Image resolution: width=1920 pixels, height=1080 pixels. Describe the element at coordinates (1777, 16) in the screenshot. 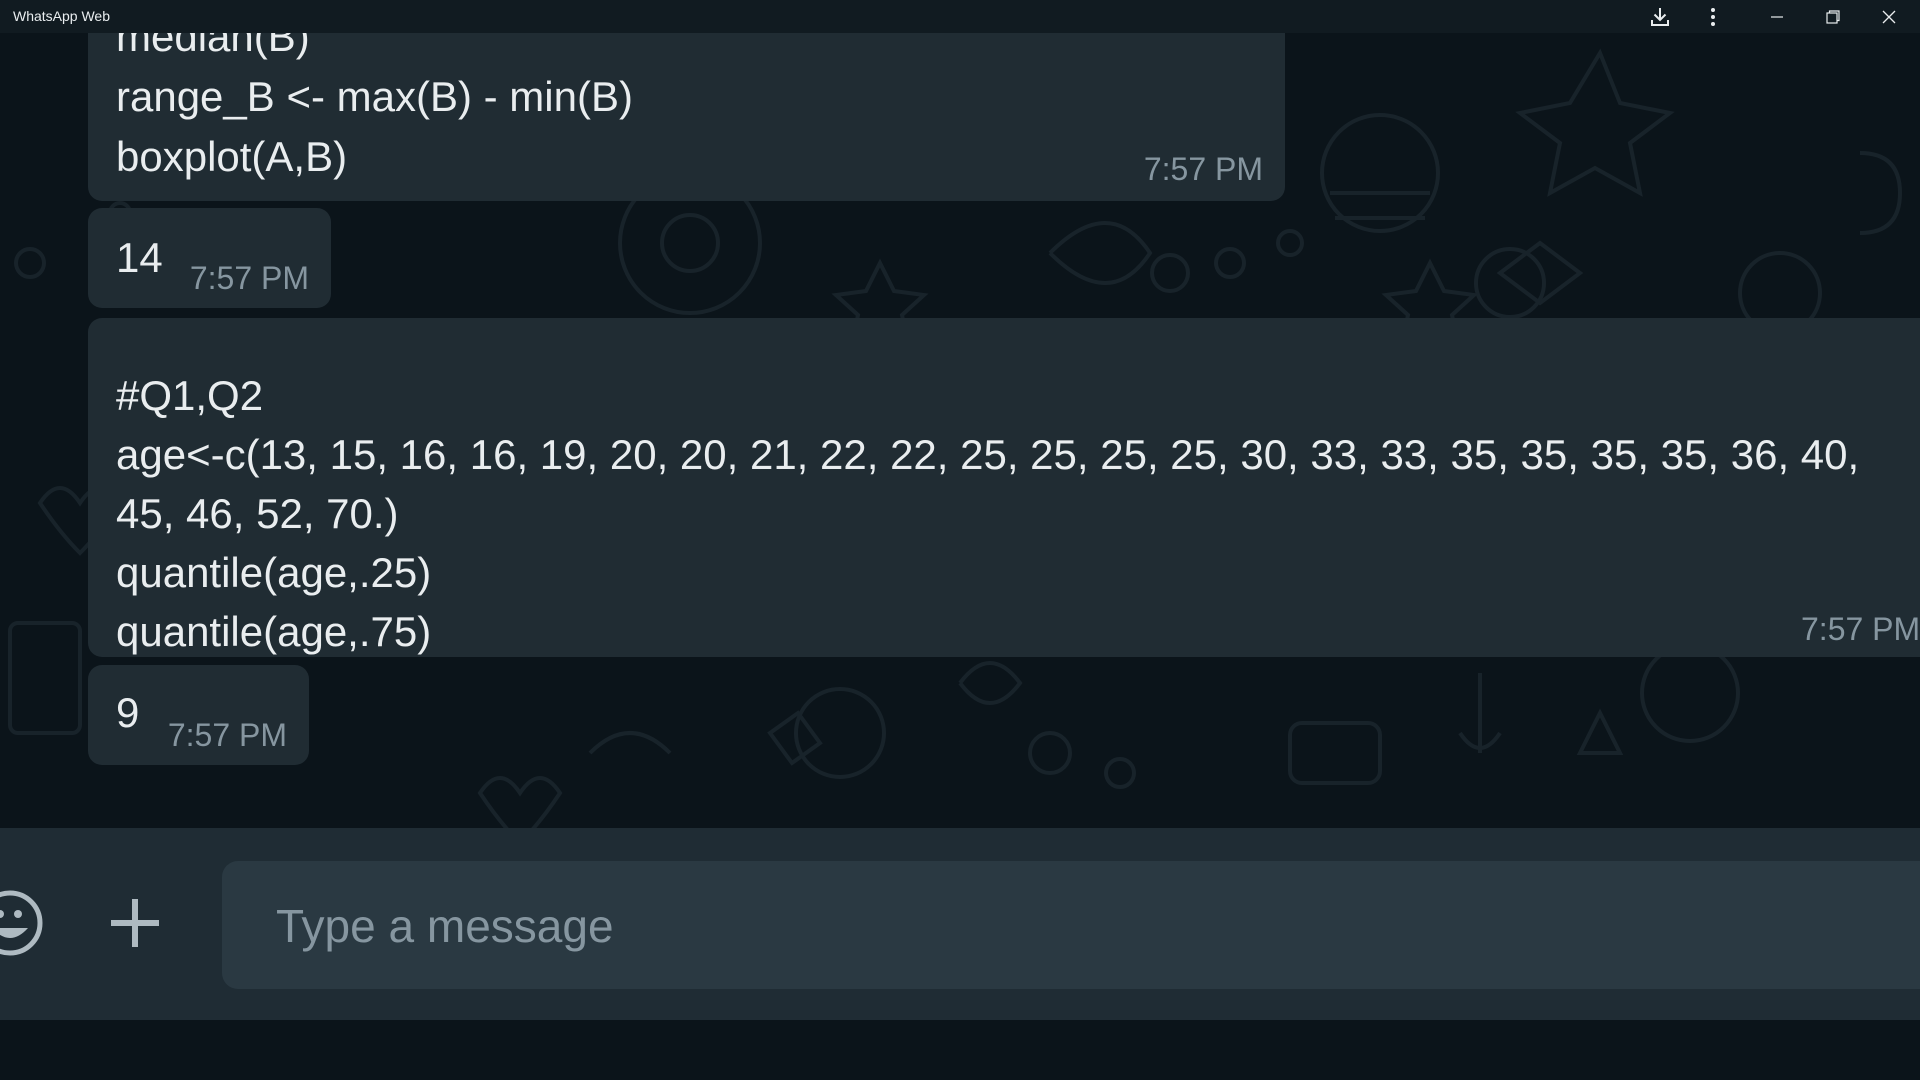

I see `minimize-icon` at that location.